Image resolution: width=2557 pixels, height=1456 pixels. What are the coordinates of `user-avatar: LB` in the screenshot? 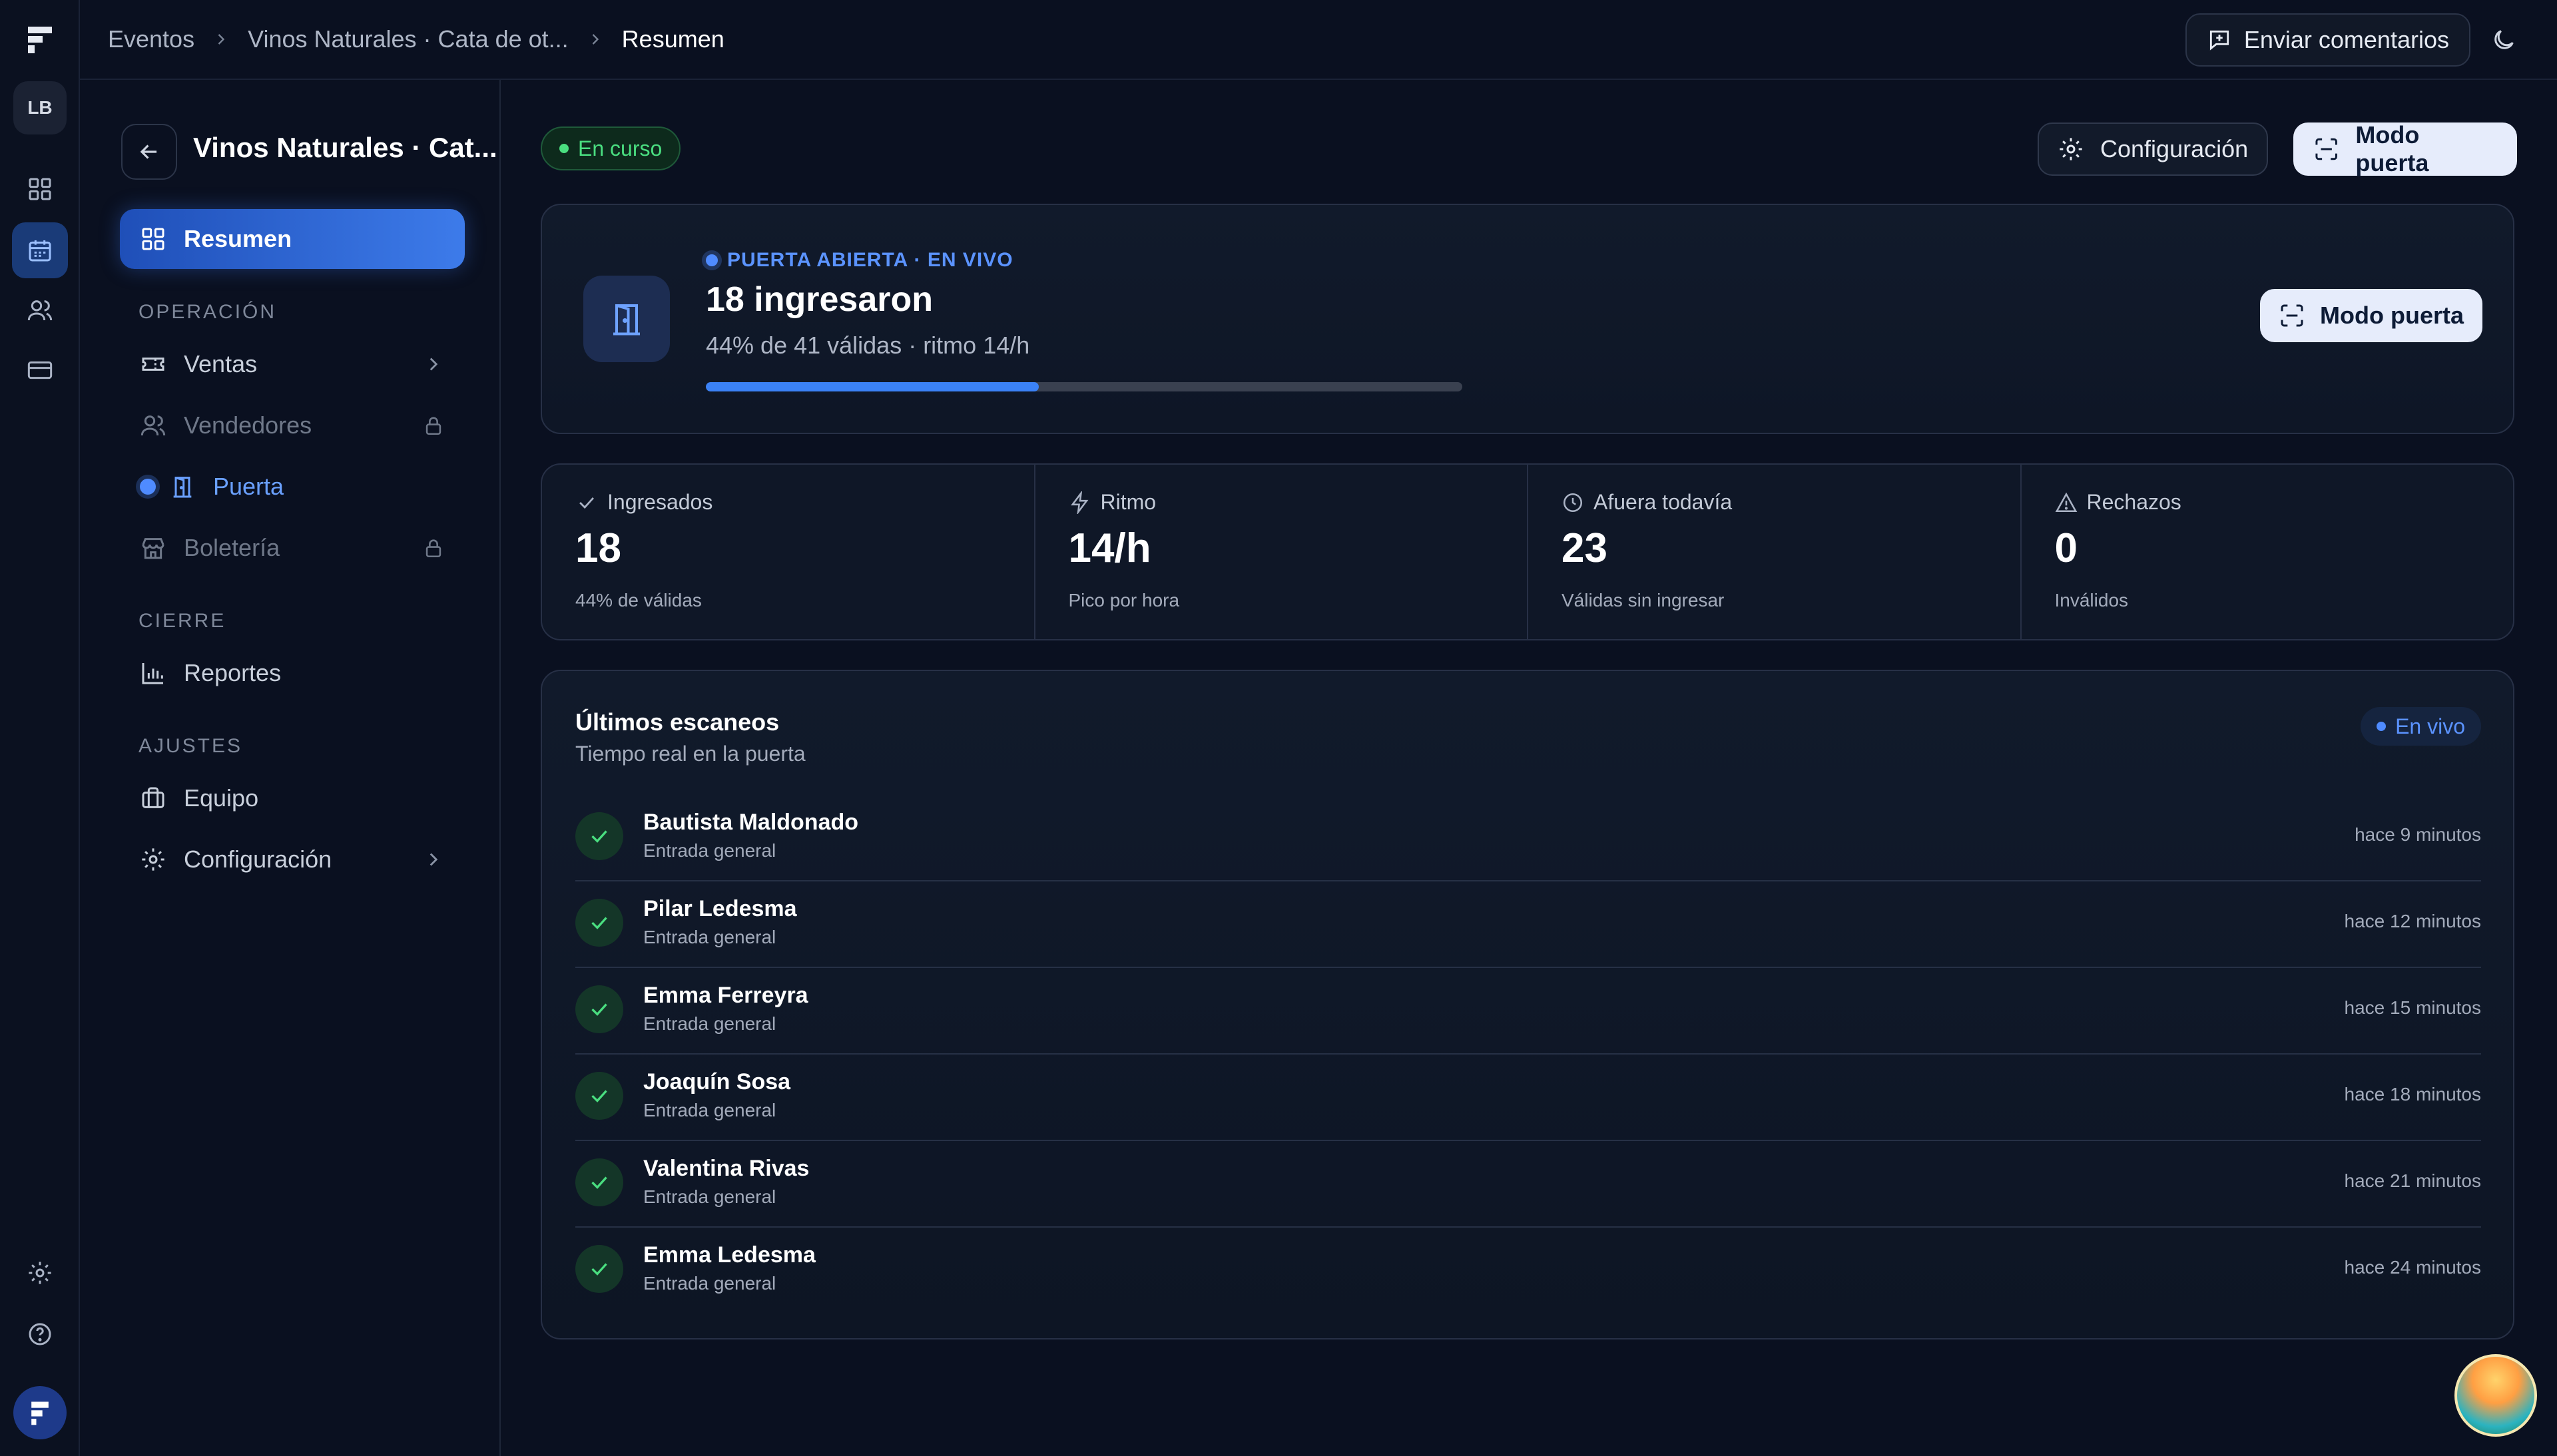 It's located at (40, 107).